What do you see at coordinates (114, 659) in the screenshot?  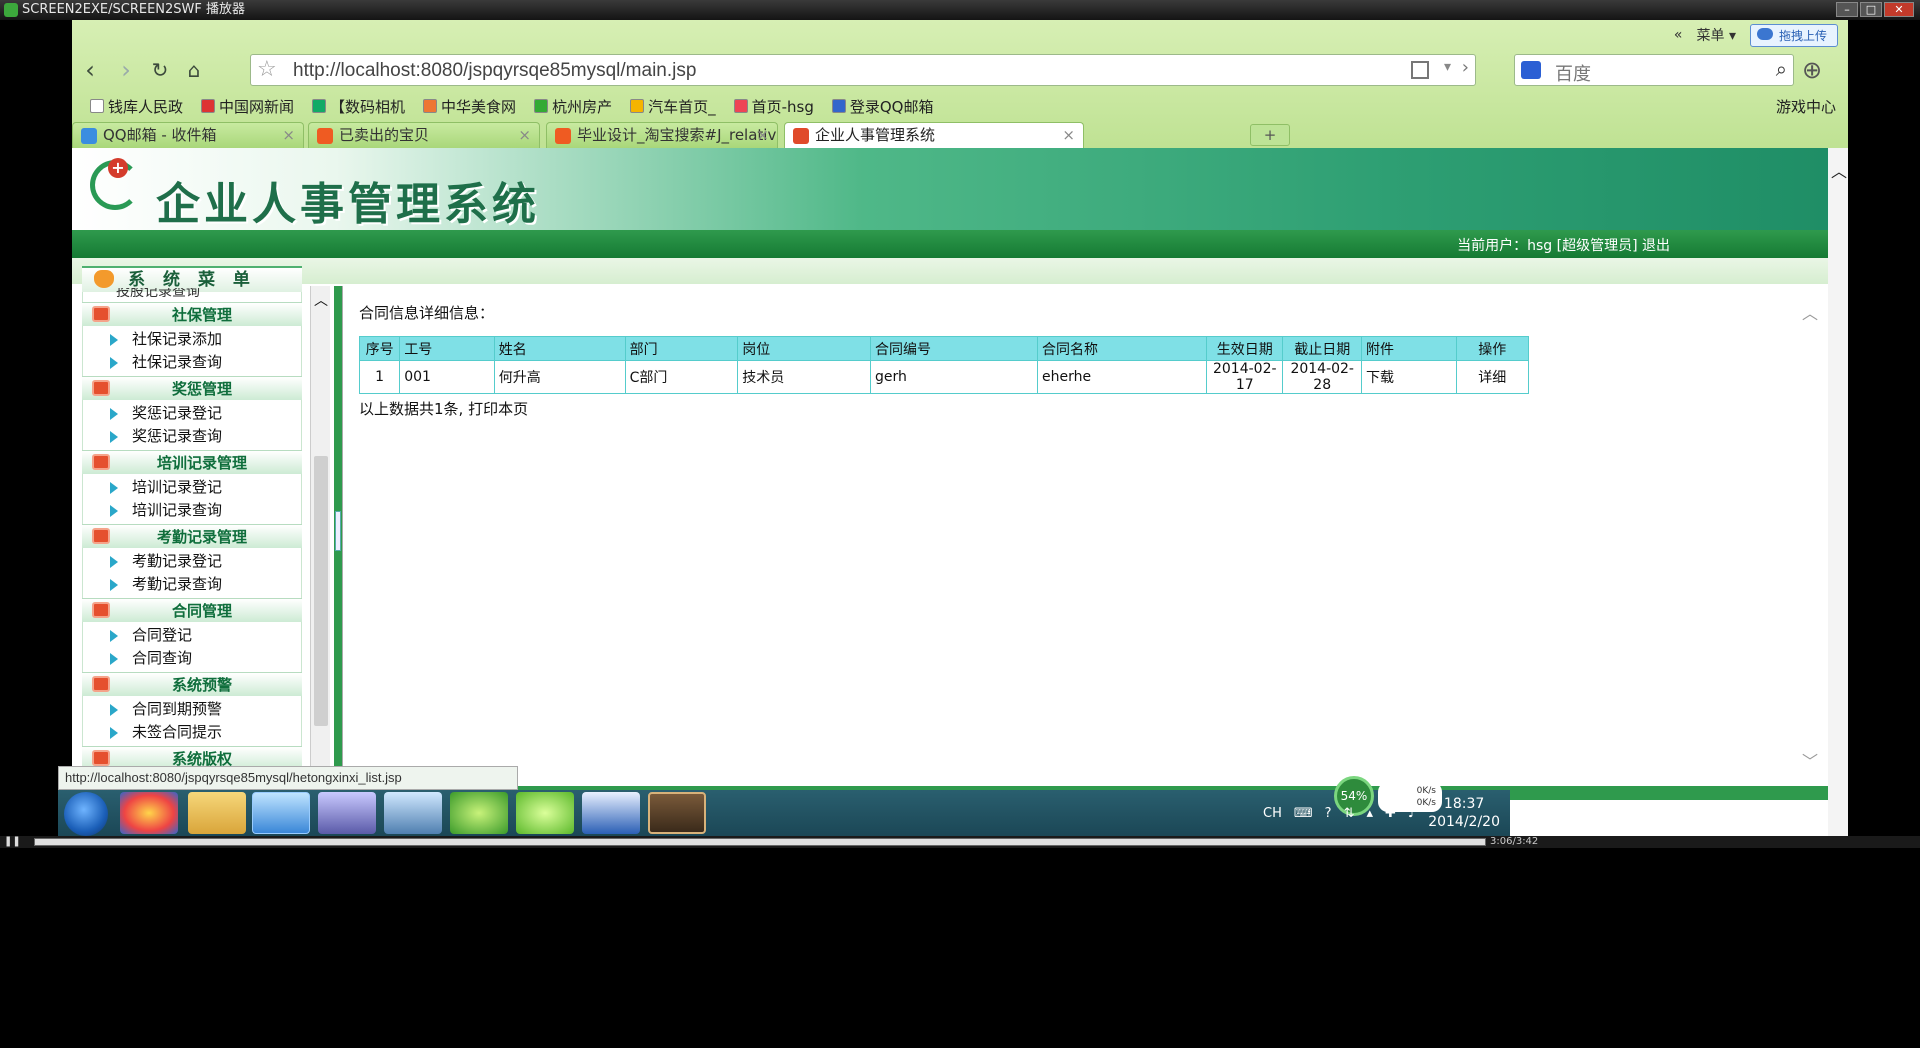 I see `arrow-right-icon` at bounding box center [114, 659].